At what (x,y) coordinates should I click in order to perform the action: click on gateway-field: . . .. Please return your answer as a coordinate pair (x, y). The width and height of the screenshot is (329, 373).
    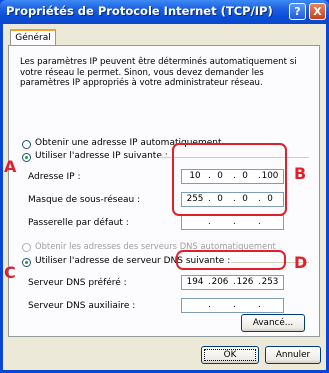
    Looking at the image, I should click on (232, 222).